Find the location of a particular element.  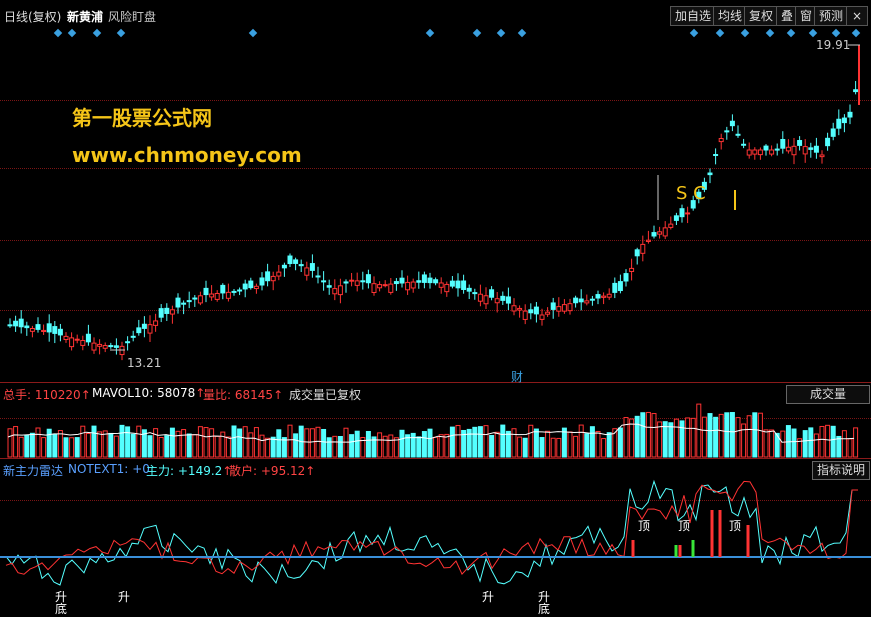

finance-marker: 财 is located at coordinates (517, 376).